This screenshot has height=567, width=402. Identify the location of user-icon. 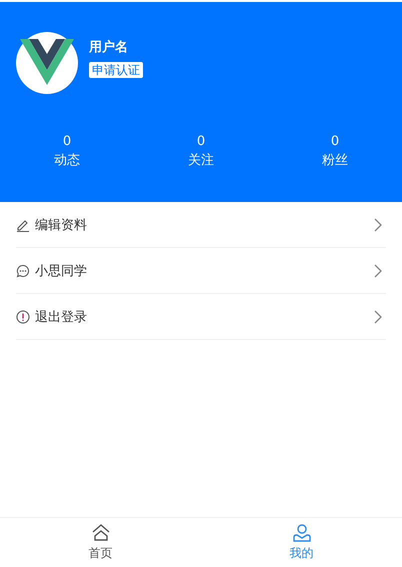
(302, 533).